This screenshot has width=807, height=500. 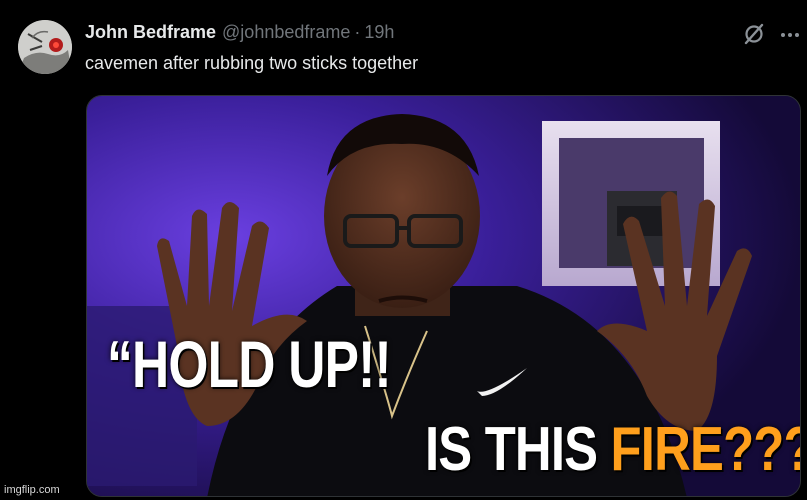 What do you see at coordinates (754, 34) in the screenshot?
I see `grok-icon` at bounding box center [754, 34].